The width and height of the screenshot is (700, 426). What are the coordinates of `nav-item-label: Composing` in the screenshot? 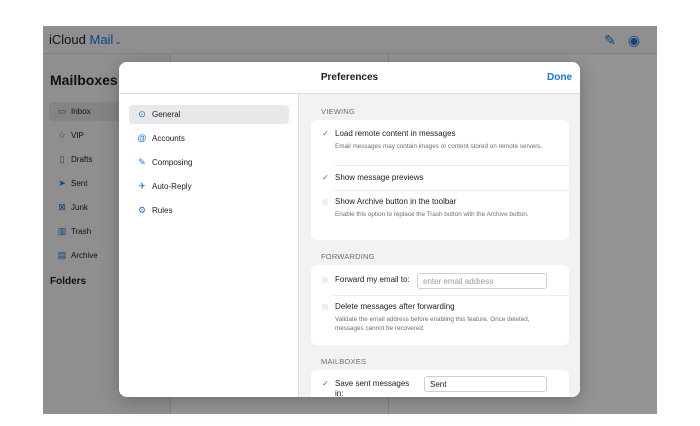 It's located at (172, 162).